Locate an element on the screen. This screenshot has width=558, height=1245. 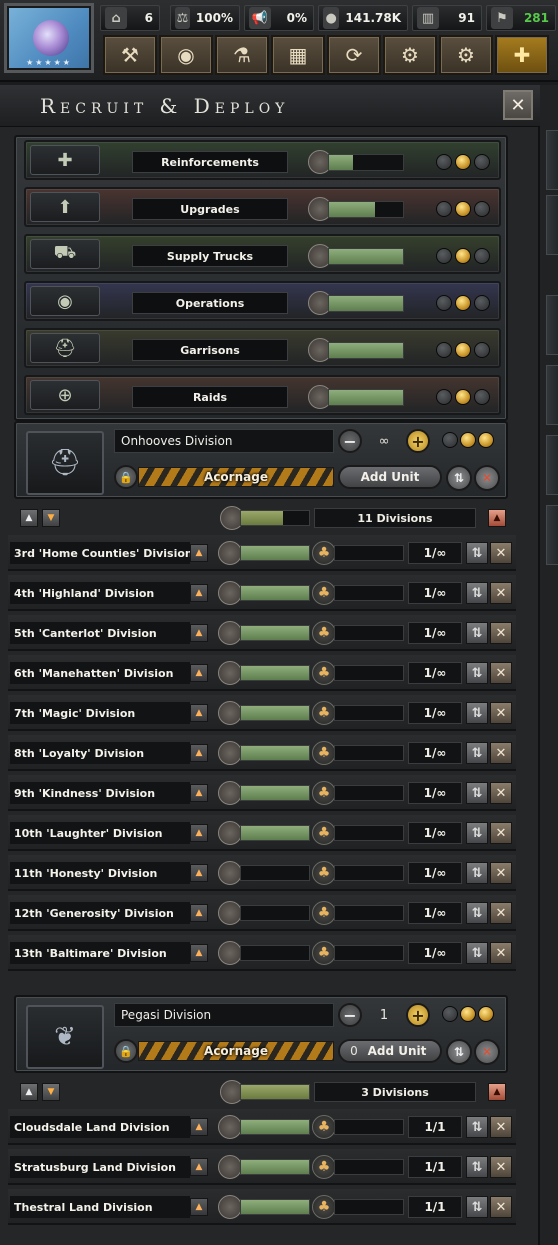
trade-button: ⟳ is located at coordinates (354, 55).